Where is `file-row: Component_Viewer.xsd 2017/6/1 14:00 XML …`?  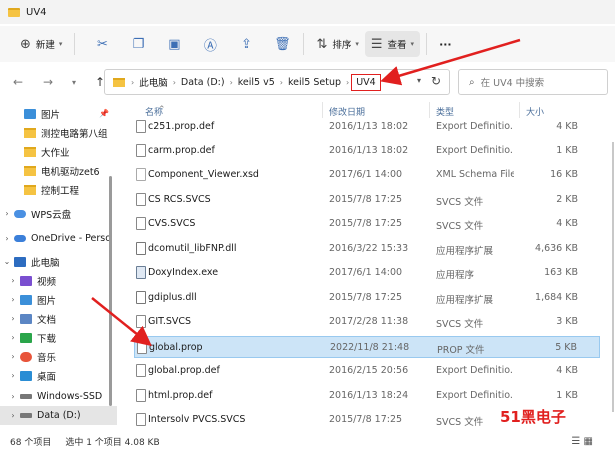
file-row: Component_Viewer.xsd 2017/6/1 14:00 XML … is located at coordinates (367, 175).